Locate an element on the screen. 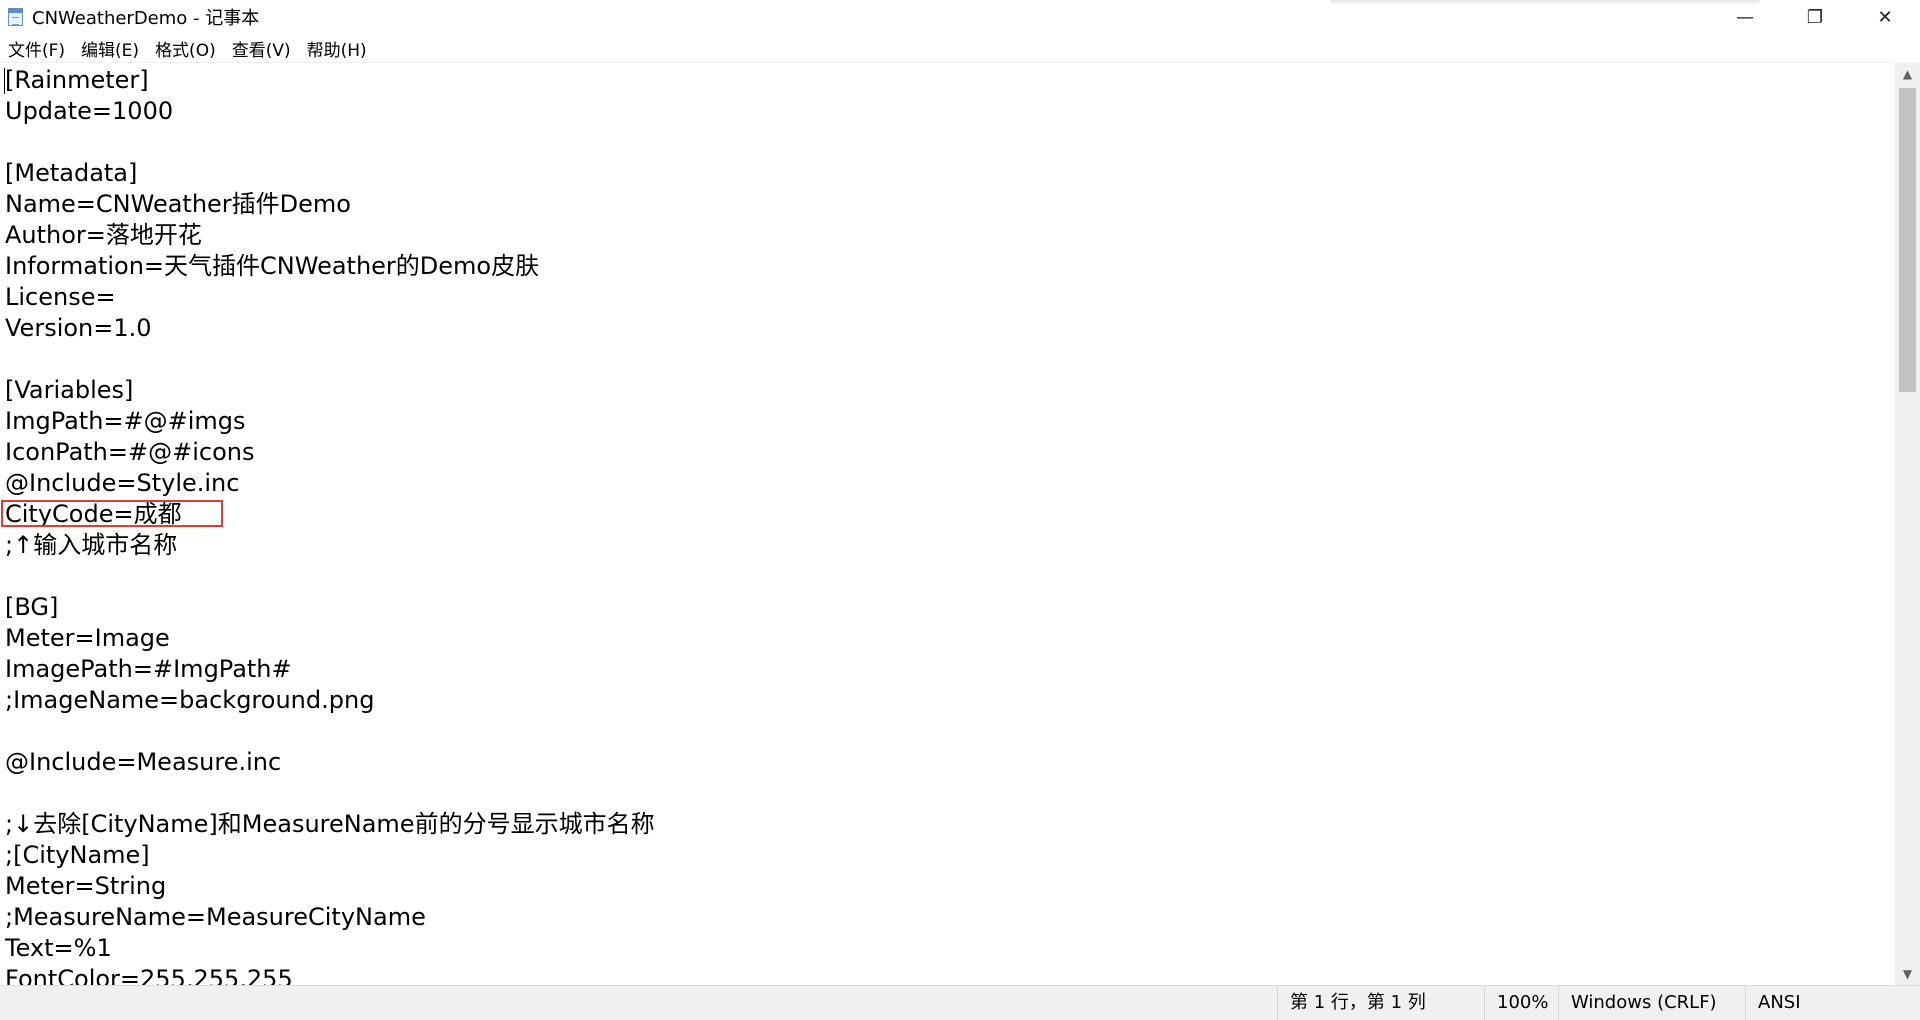 This screenshot has height=1020, width=1920. editor-line: ;[CityName] is located at coordinates (77, 855).